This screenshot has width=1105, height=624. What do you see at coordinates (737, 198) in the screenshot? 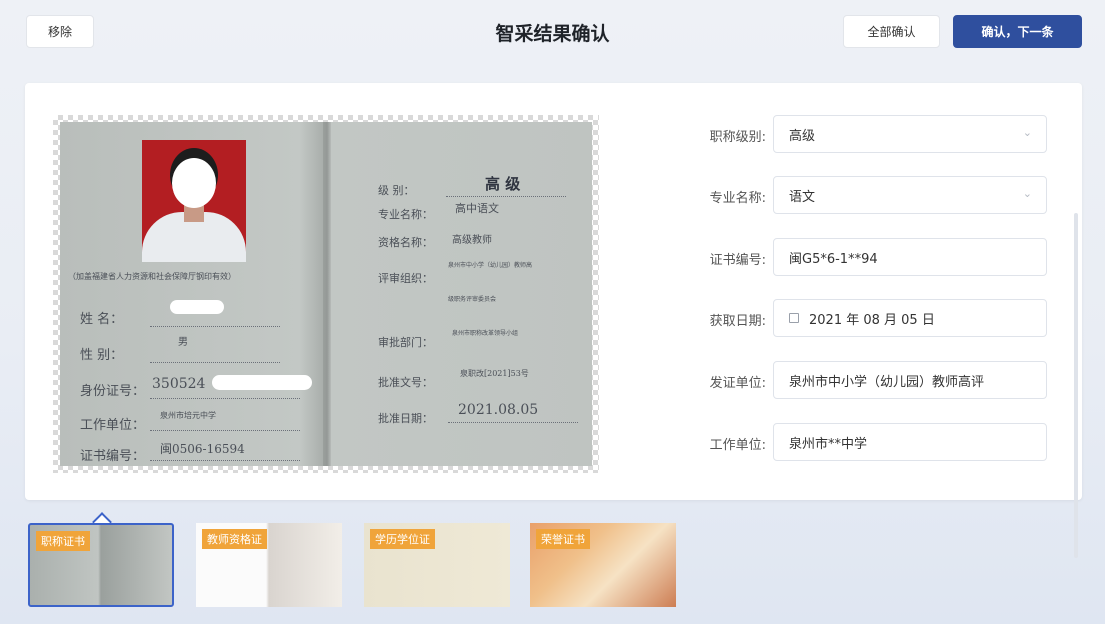
I see `major-name-label: 专业名称:` at bounding box center [737, 198].